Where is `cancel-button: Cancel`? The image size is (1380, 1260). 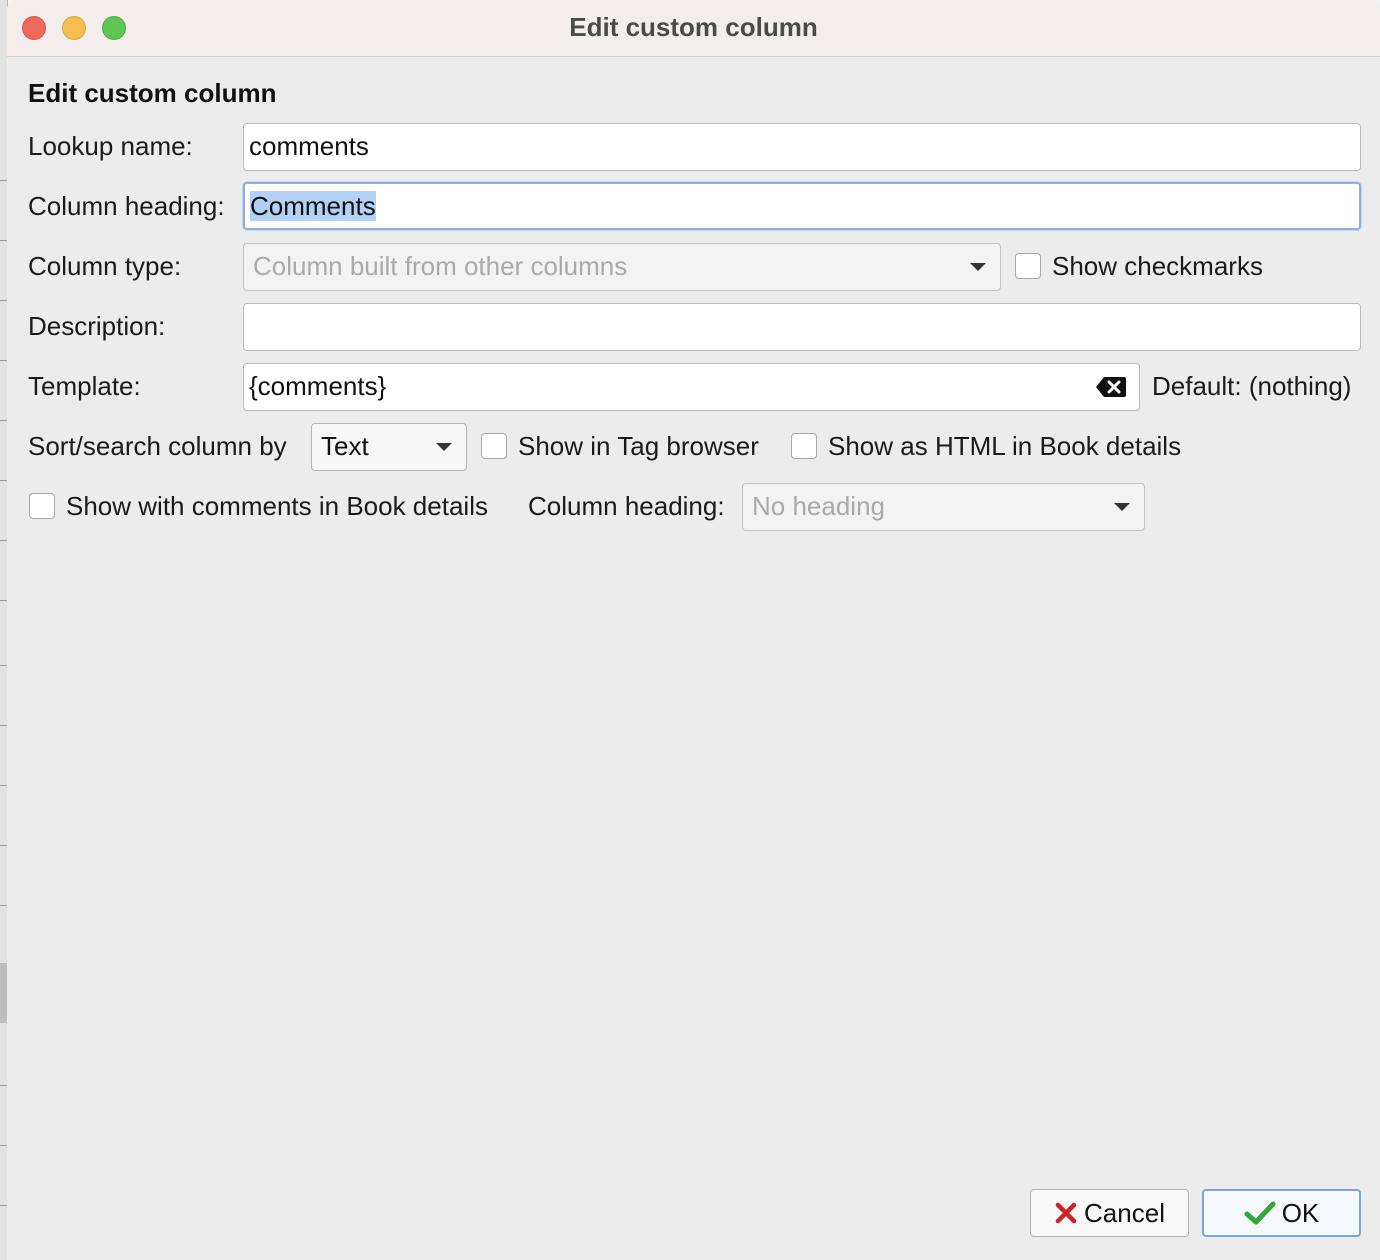
cancel-button: Cancel is located at coordinates (1109, 1213).